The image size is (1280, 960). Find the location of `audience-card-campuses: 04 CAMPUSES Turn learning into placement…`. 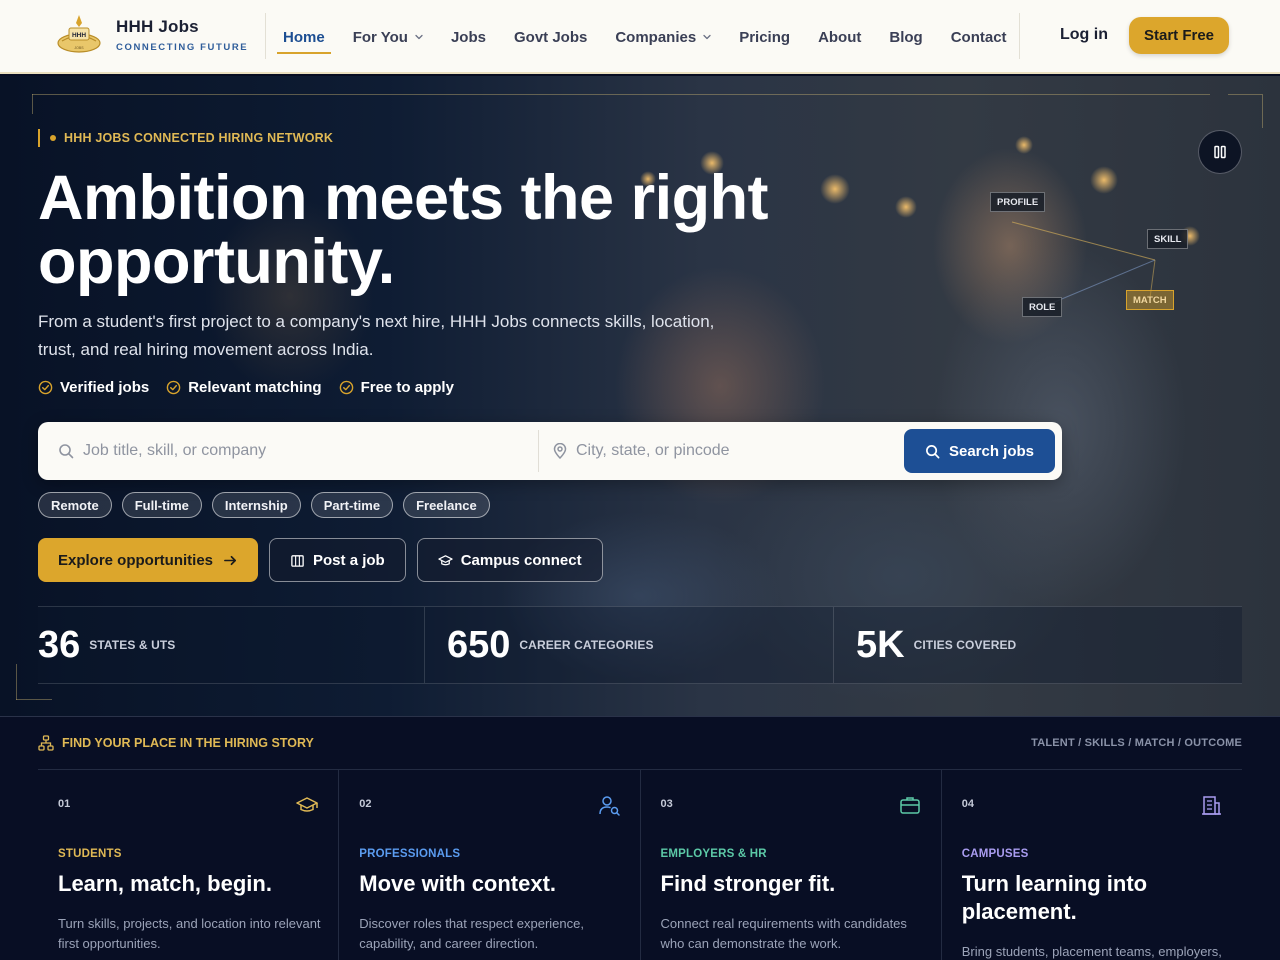

audience-card-campuses: 04 CAMPUSES Turn learning into placement… is located at coordinates (1091, 865).